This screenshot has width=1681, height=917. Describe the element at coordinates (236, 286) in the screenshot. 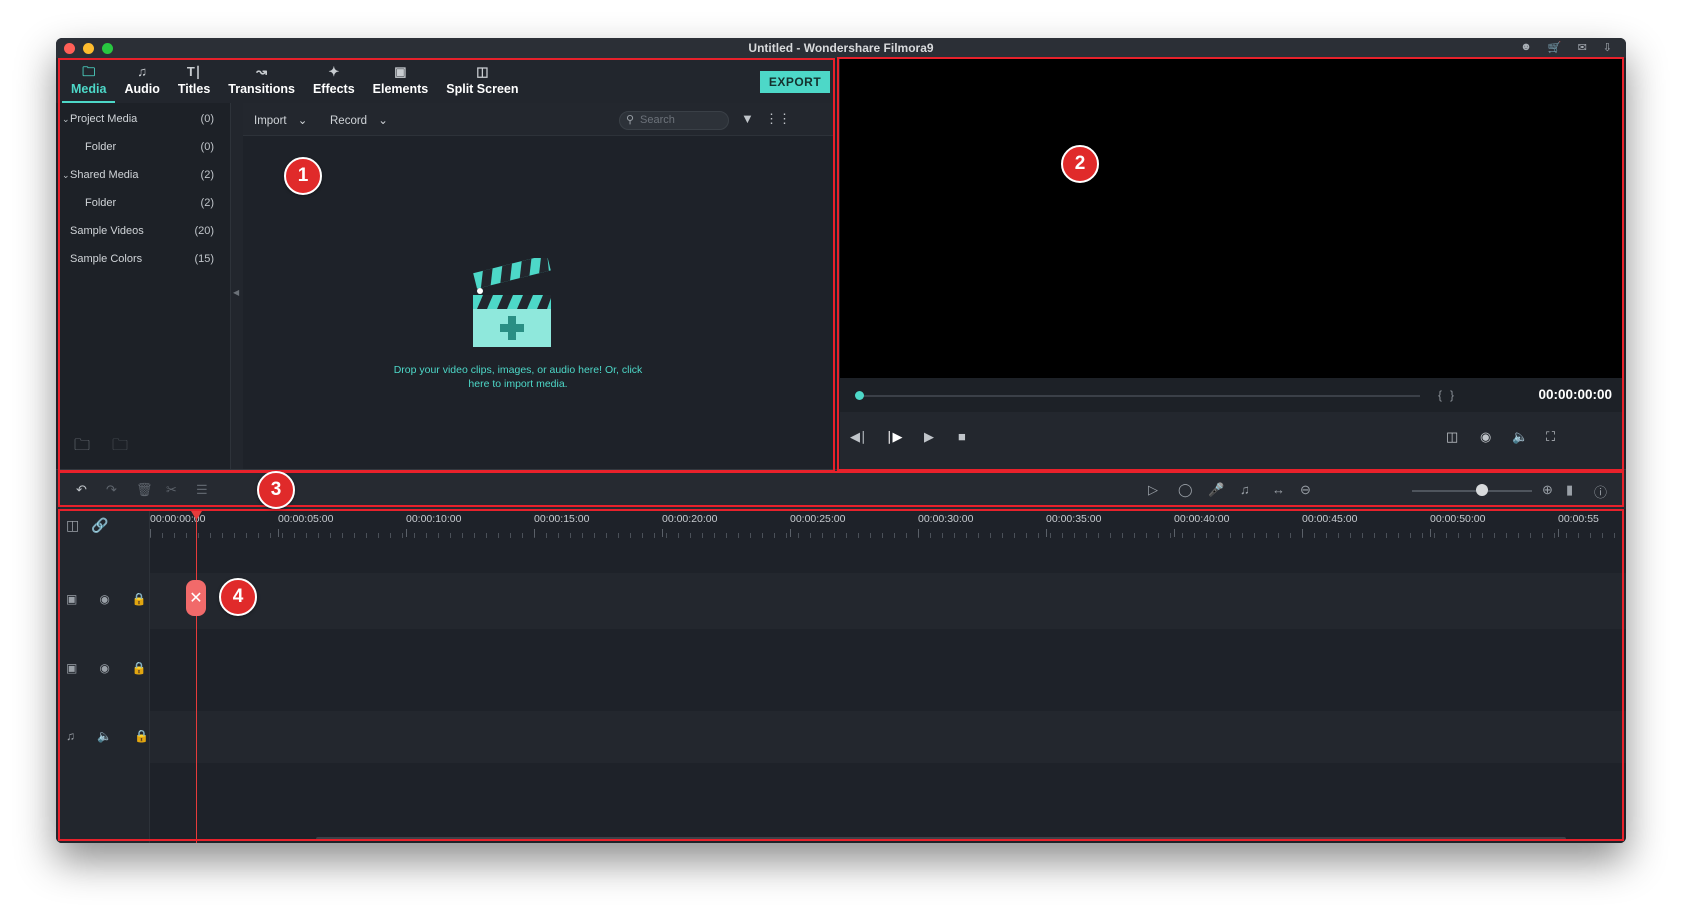

I see `panel-splitter: ◀` at that location.